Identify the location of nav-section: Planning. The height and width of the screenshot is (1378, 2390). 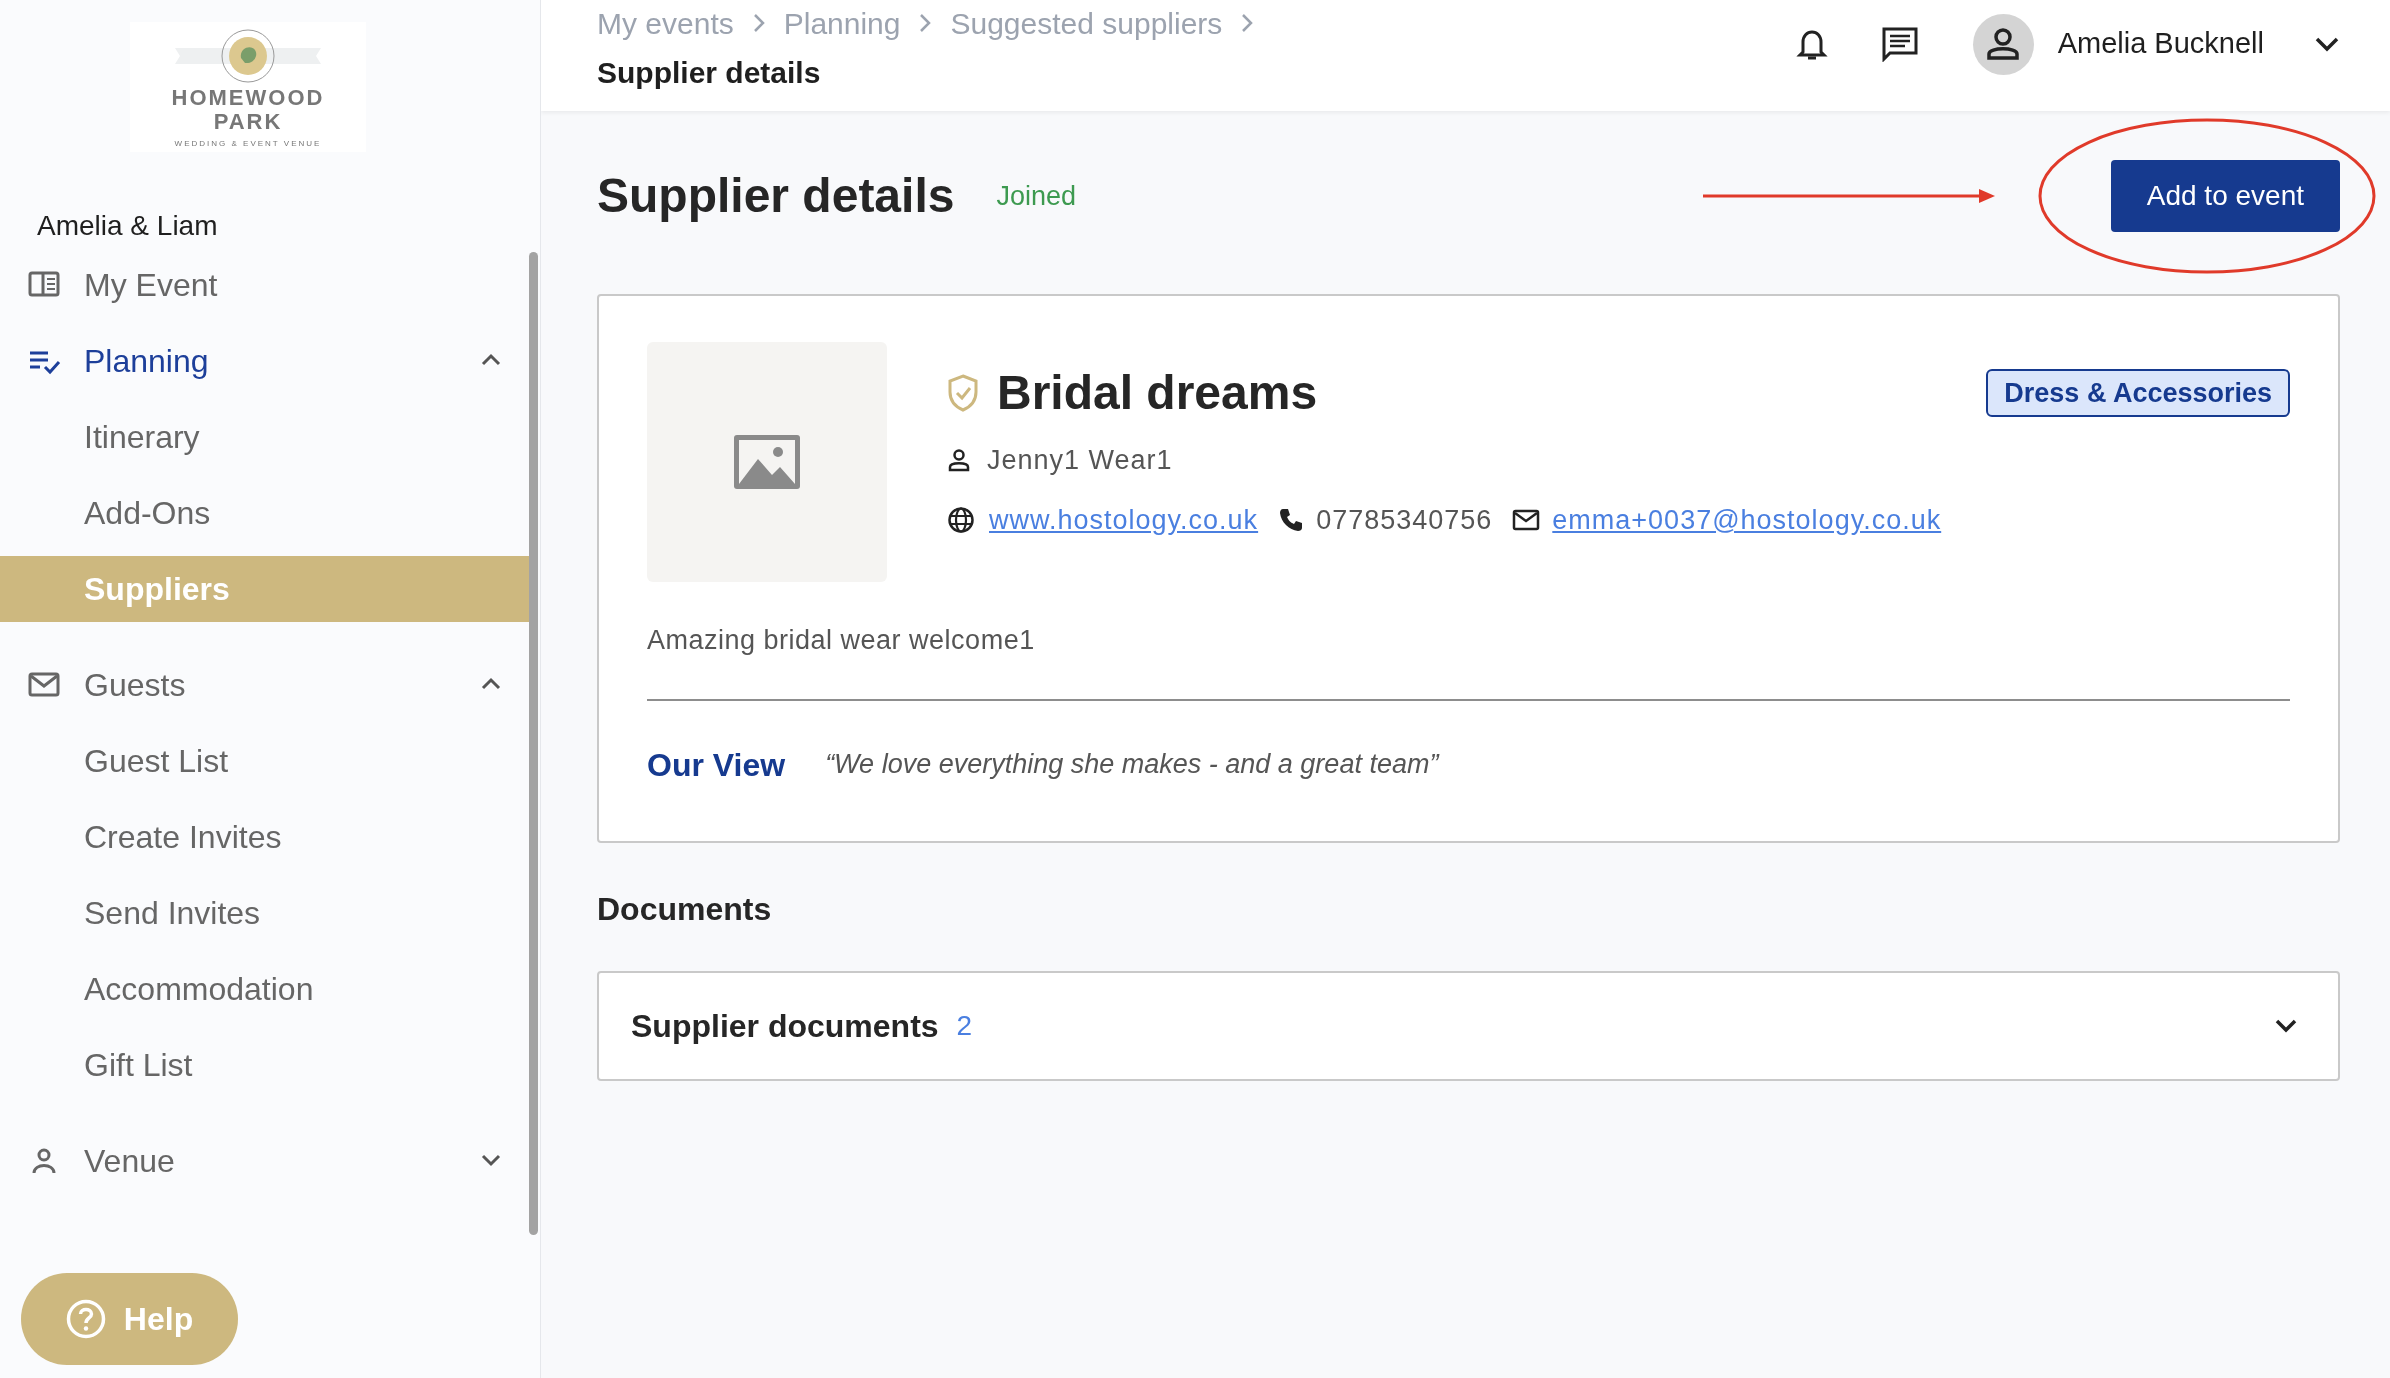
(265, 361).